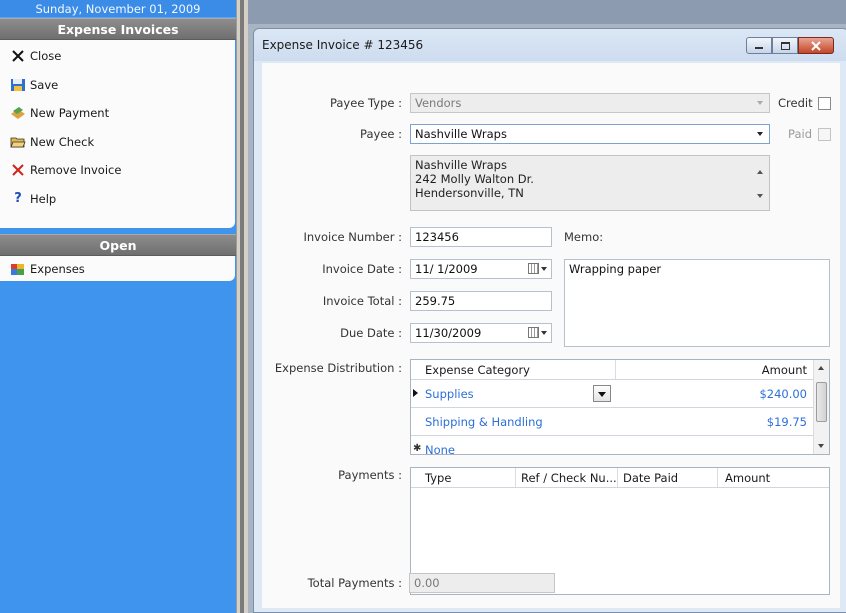 This screenshot has width=846, height=613. What do you see at coordinates (612, 446) in the screenshot?
I see `table-row: ✱ None` at bounding box center [612, 446].